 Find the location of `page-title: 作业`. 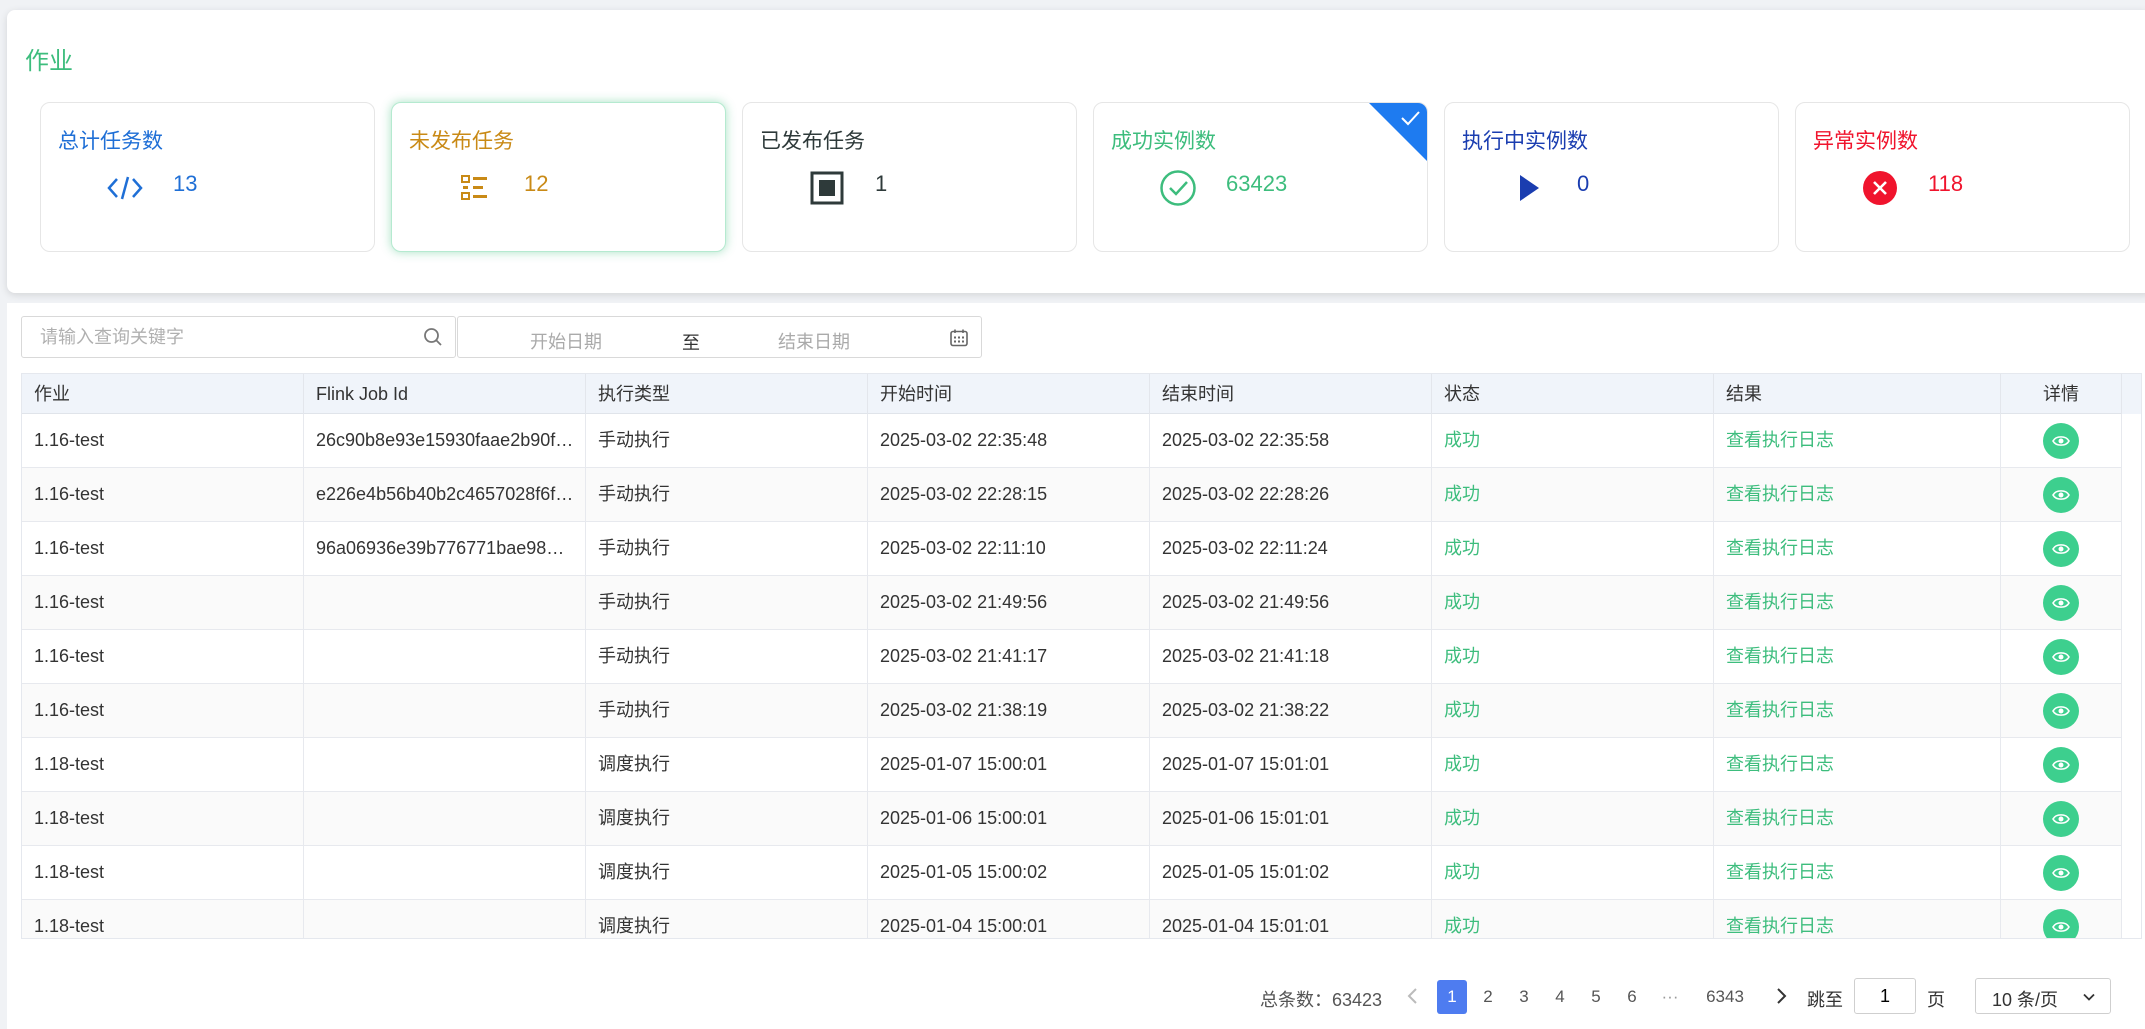

page-title: 作业 is located at coordinates (49, 61).